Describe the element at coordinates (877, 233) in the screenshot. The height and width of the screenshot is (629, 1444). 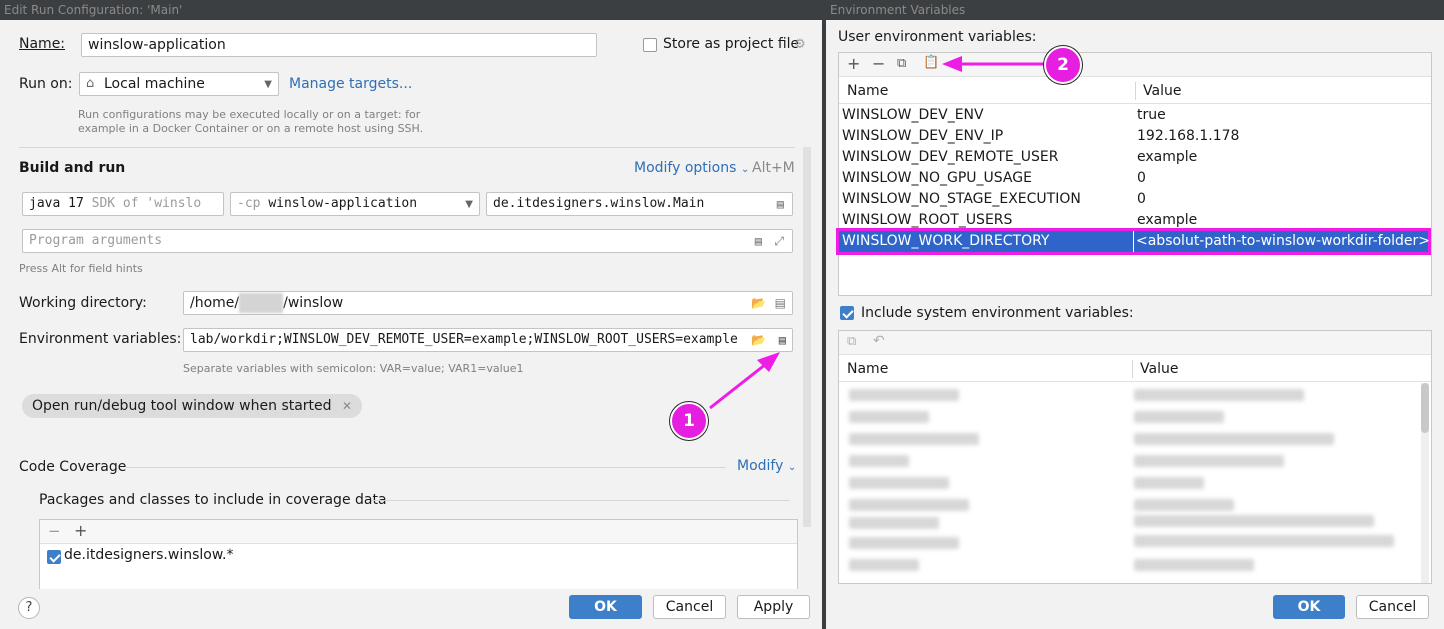
I see `annotation-arrows` at that location.